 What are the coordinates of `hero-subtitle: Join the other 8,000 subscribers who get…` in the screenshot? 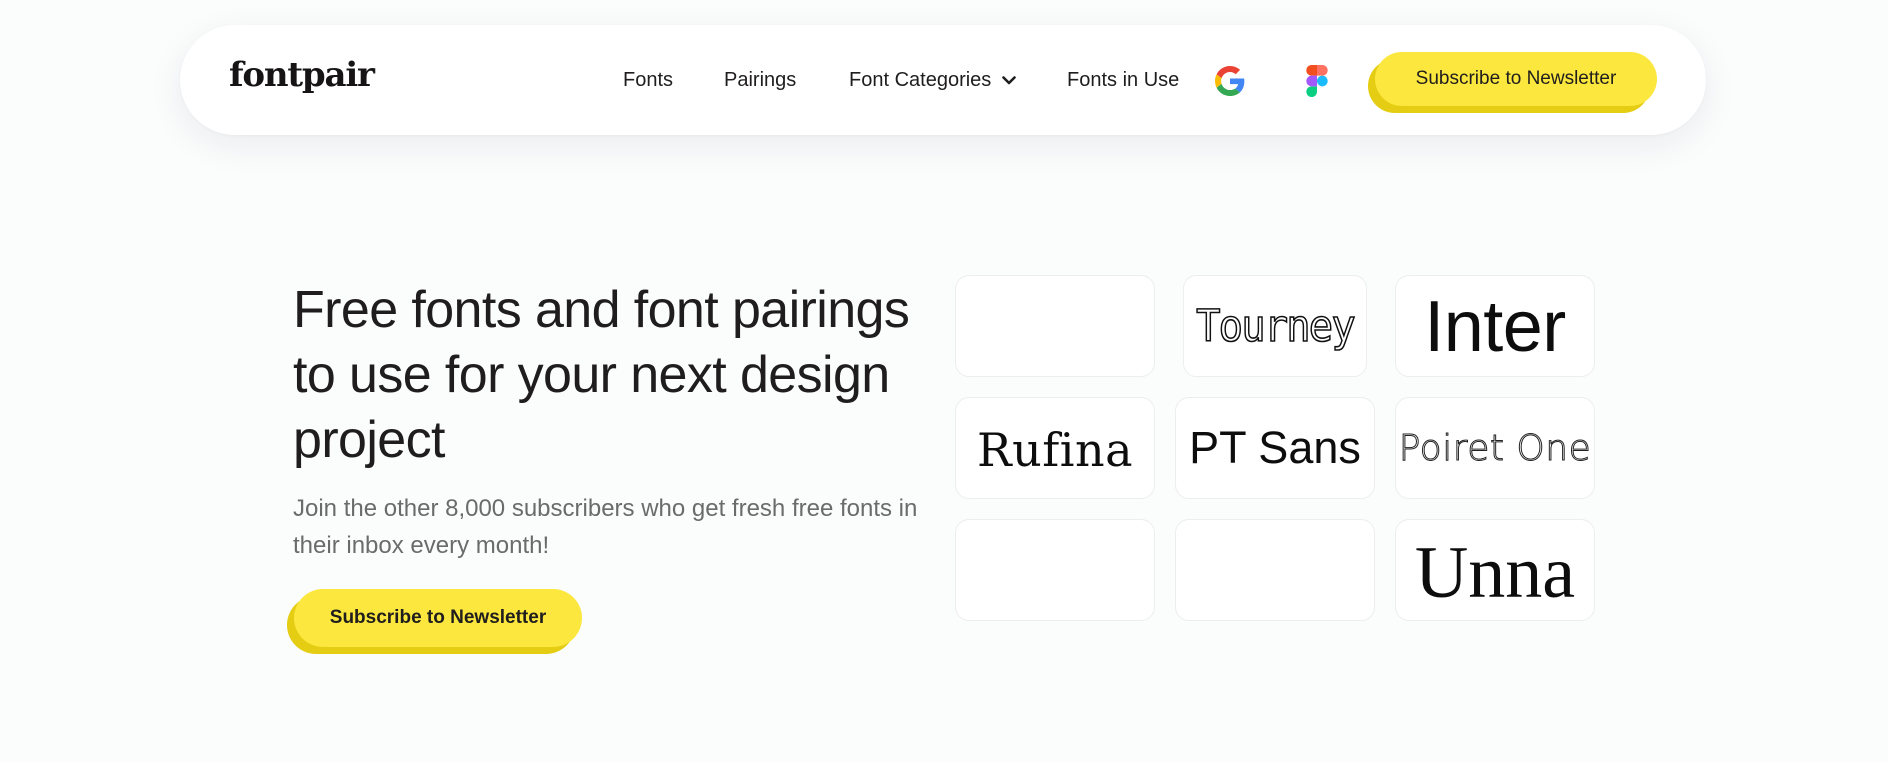 It's located at (605, 527).